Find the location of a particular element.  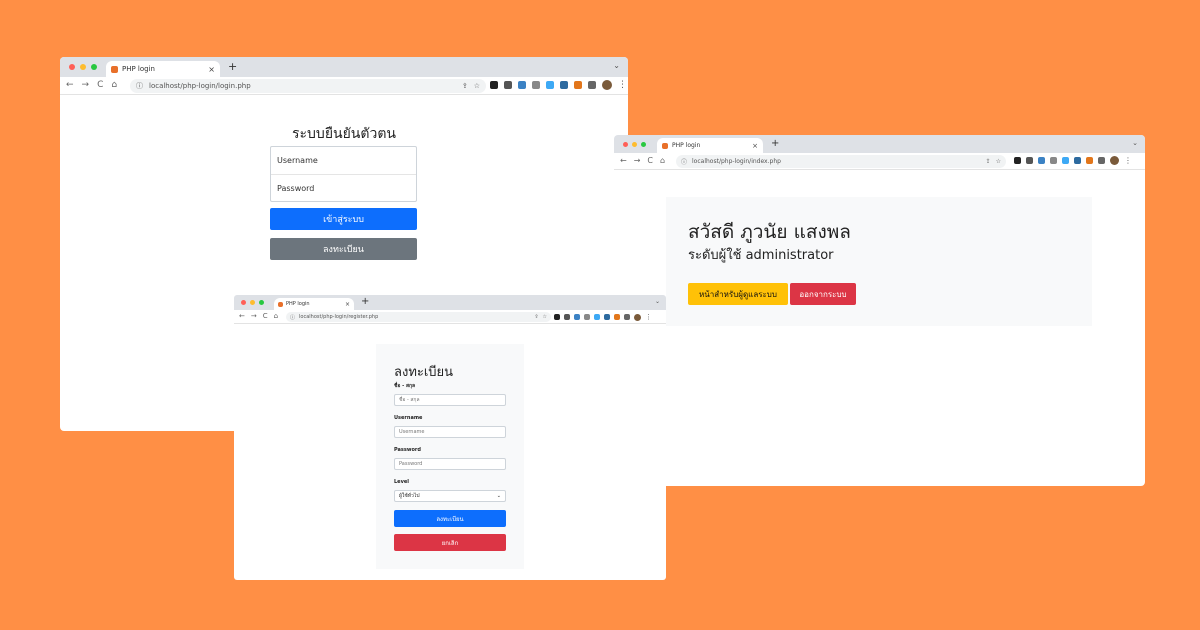

admin-page-button: หน้าสำหรับผู้ดูแลระบบ is located at coordinates (738, 294).